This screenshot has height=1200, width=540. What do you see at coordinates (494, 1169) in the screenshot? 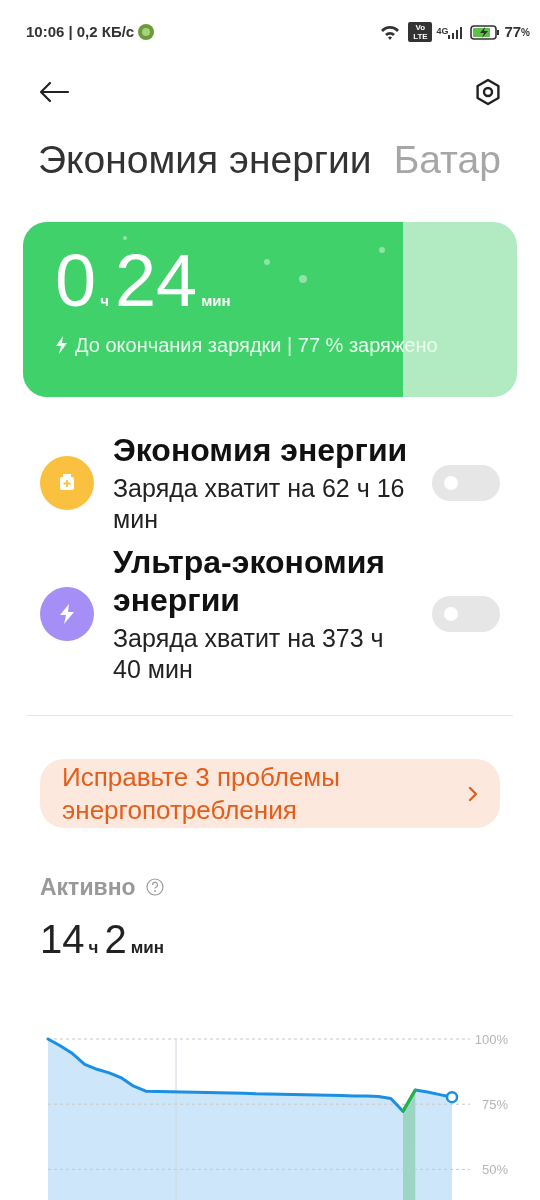
I see `axis-tick-label: 50%` at bounding box center [494, 1169].